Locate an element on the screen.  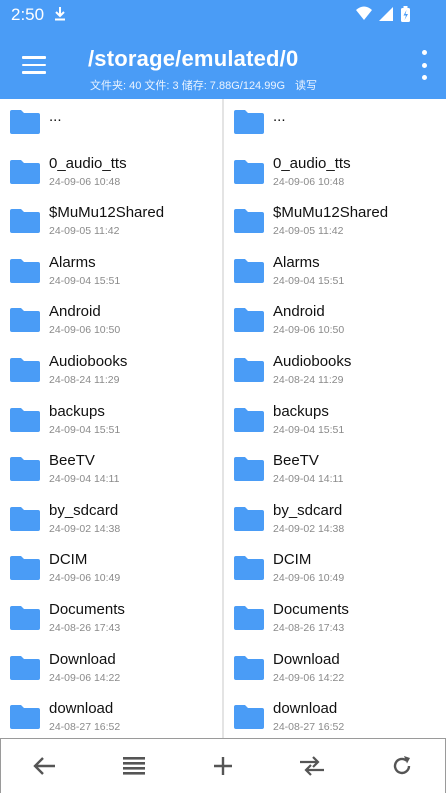
add-icon is located at coordinates (223, 766).